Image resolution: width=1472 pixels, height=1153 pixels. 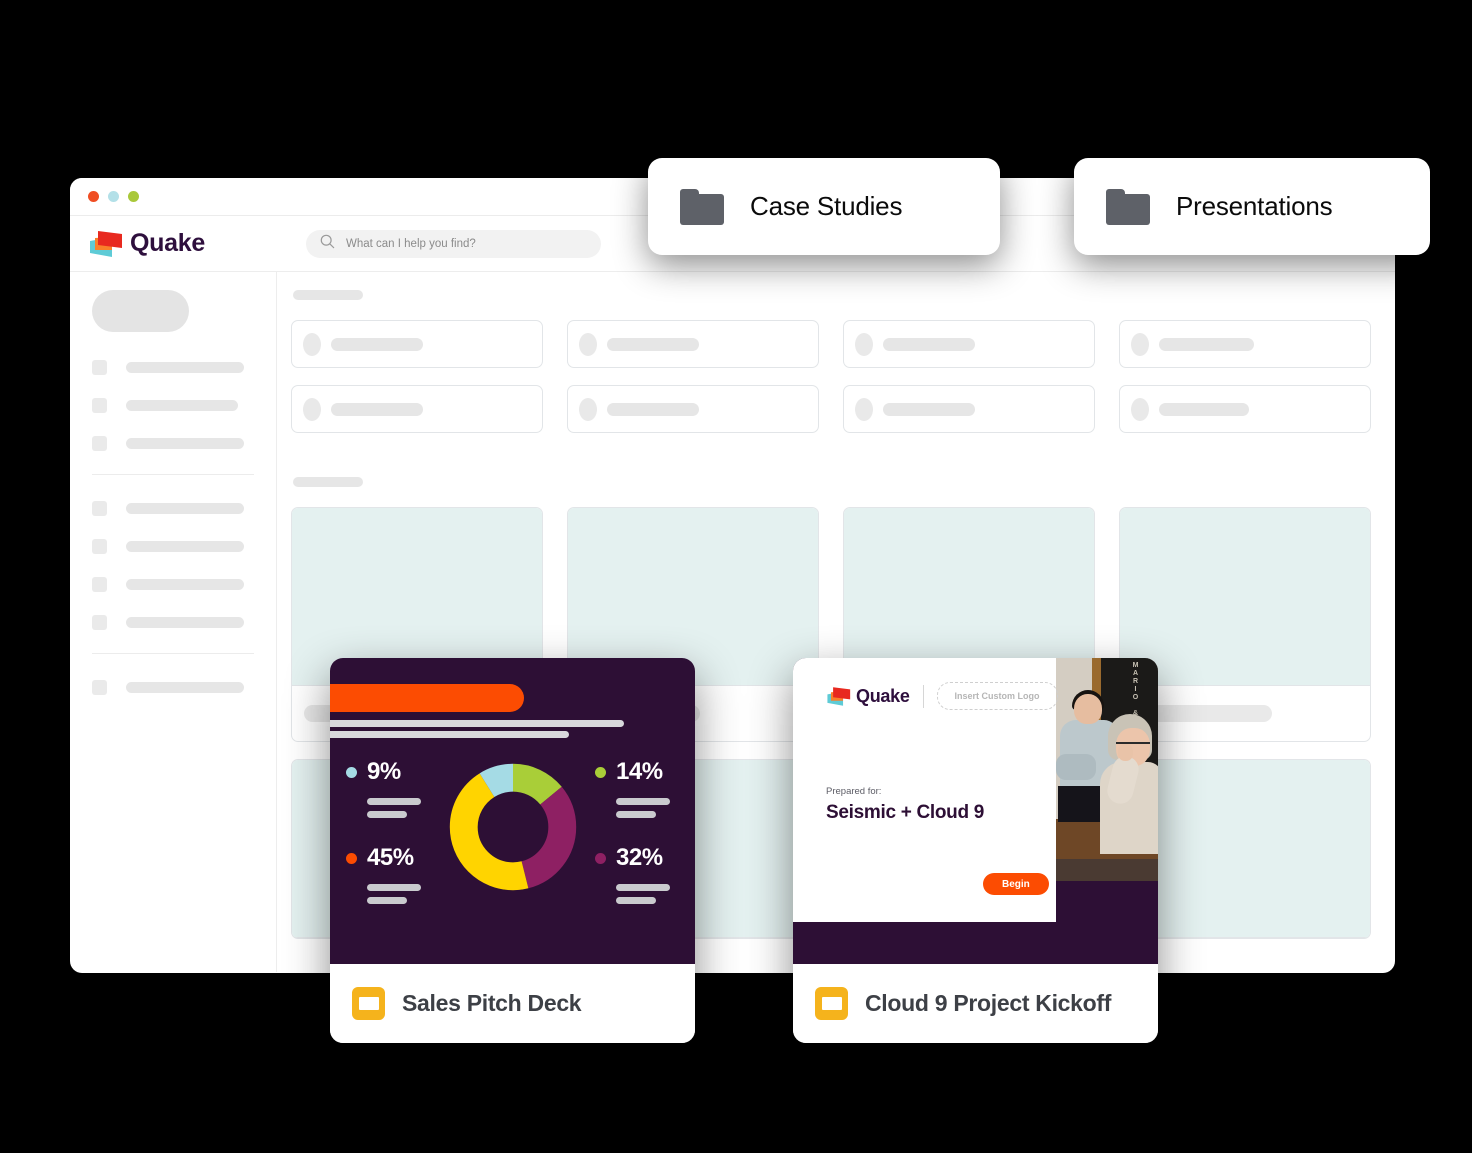 I want to click on app-logo-text: Quake, so click(x=167, y=243).